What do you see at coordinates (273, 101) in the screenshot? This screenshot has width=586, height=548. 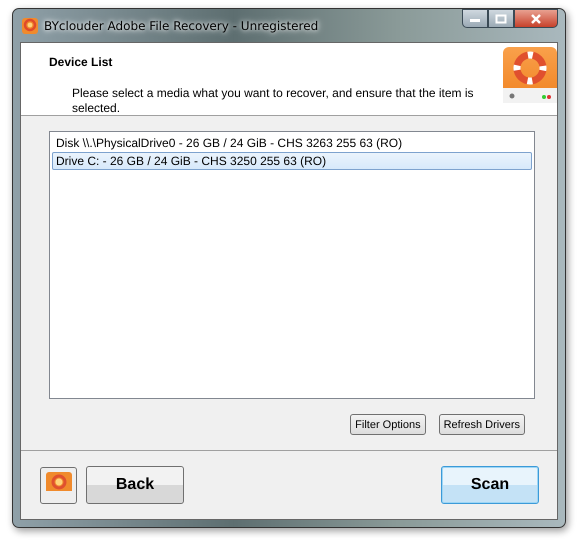 I see `instruction-text: Please select a media what you want to recover, and ensure that the item is selected.` at bounding box center [273, 101].